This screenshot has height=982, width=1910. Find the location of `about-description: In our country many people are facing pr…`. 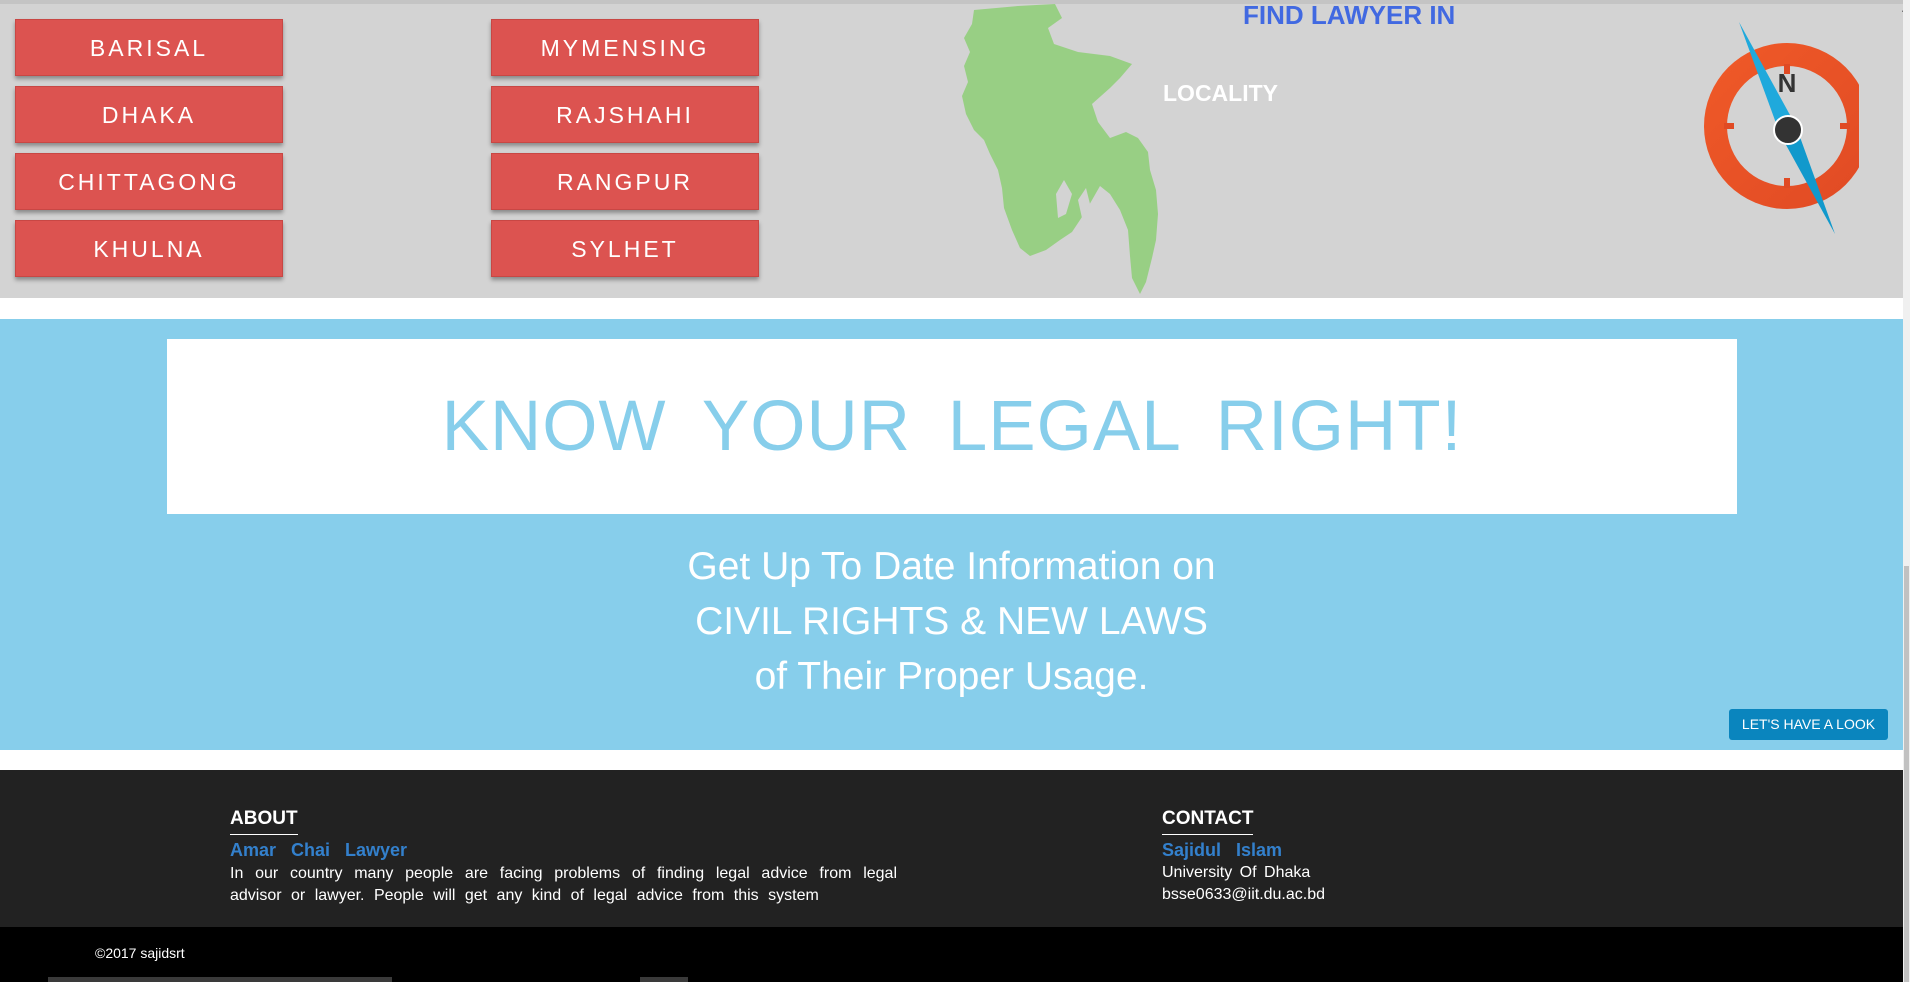

about-description: In our country many people are facing pr… is located at coordinates (563, 884).